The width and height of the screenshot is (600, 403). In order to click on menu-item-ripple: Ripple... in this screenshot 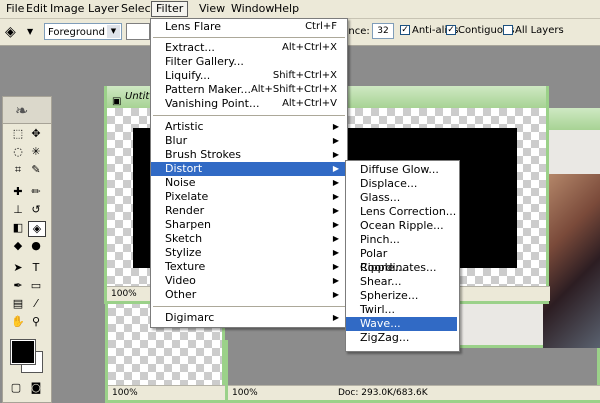, I will do `click(401, 268)`.